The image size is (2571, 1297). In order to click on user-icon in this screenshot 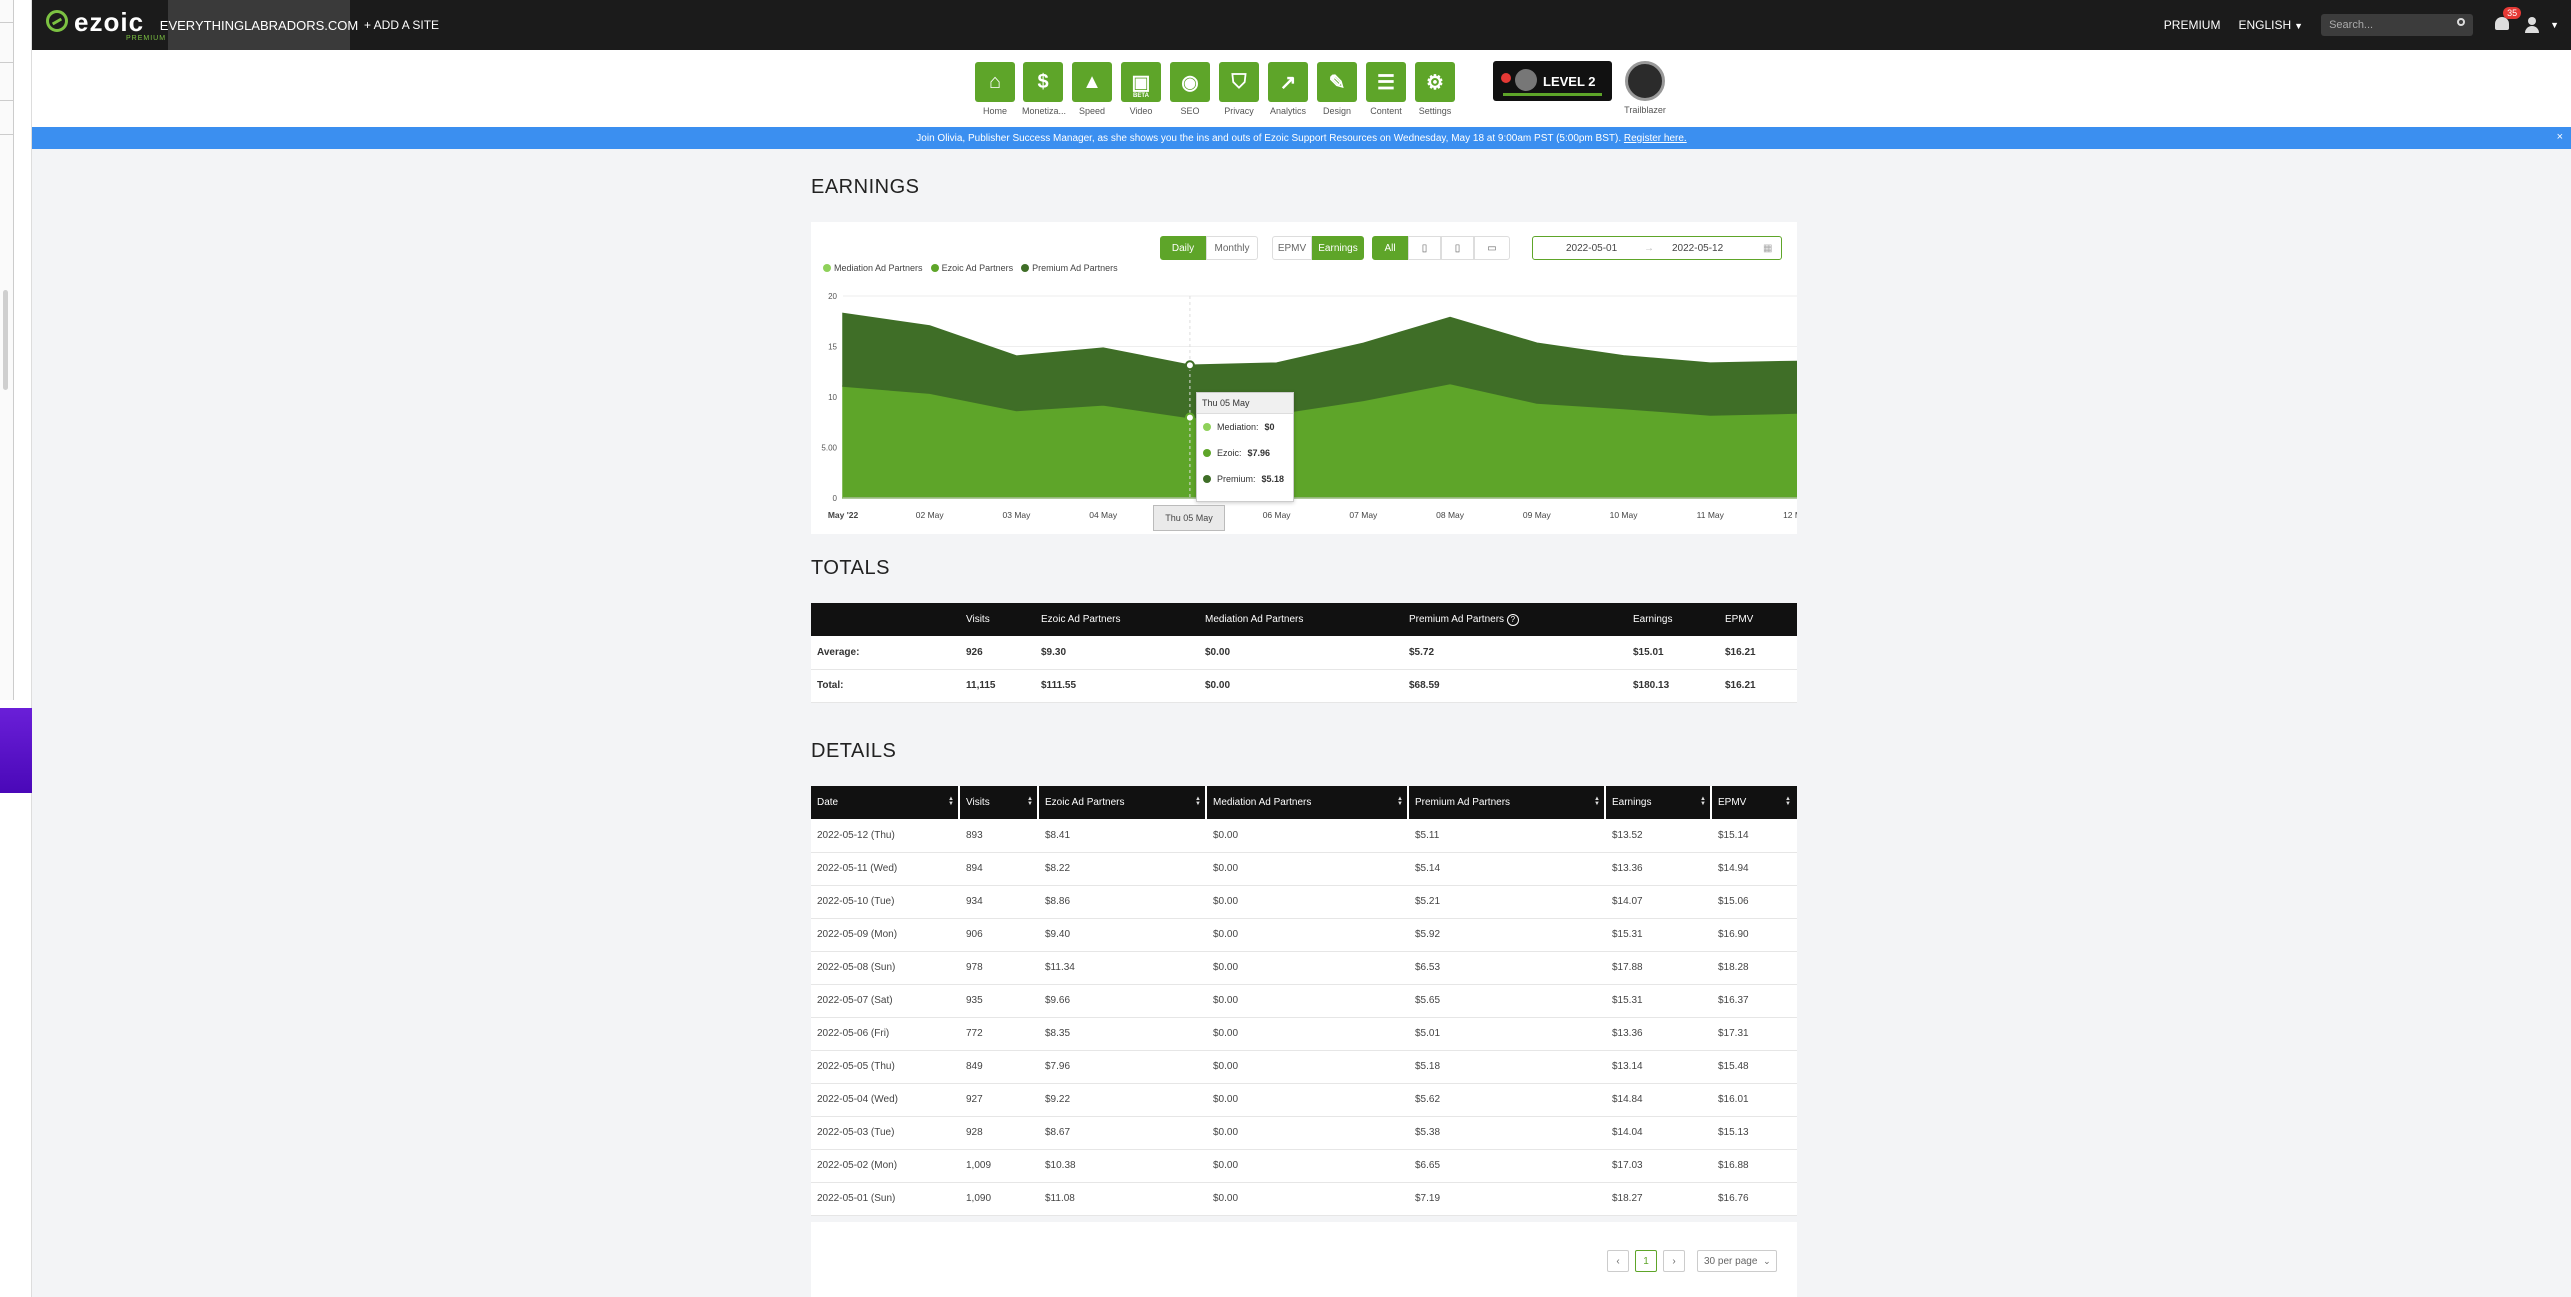, I will do `click(2532, 25)`.